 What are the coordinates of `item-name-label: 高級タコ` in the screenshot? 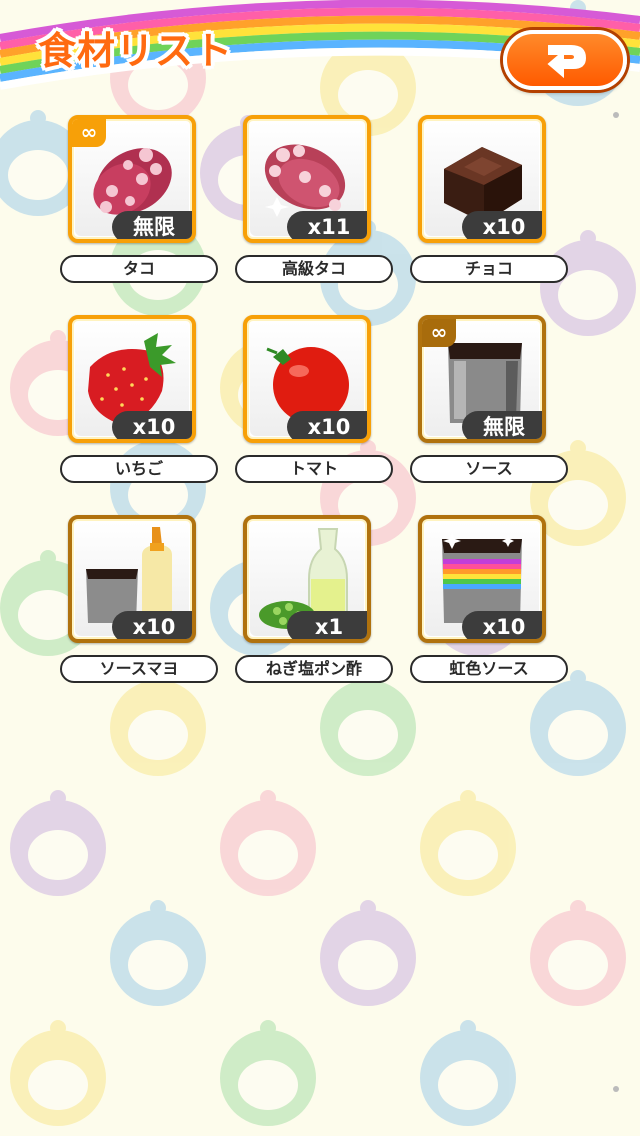 It's located at (314, 269).